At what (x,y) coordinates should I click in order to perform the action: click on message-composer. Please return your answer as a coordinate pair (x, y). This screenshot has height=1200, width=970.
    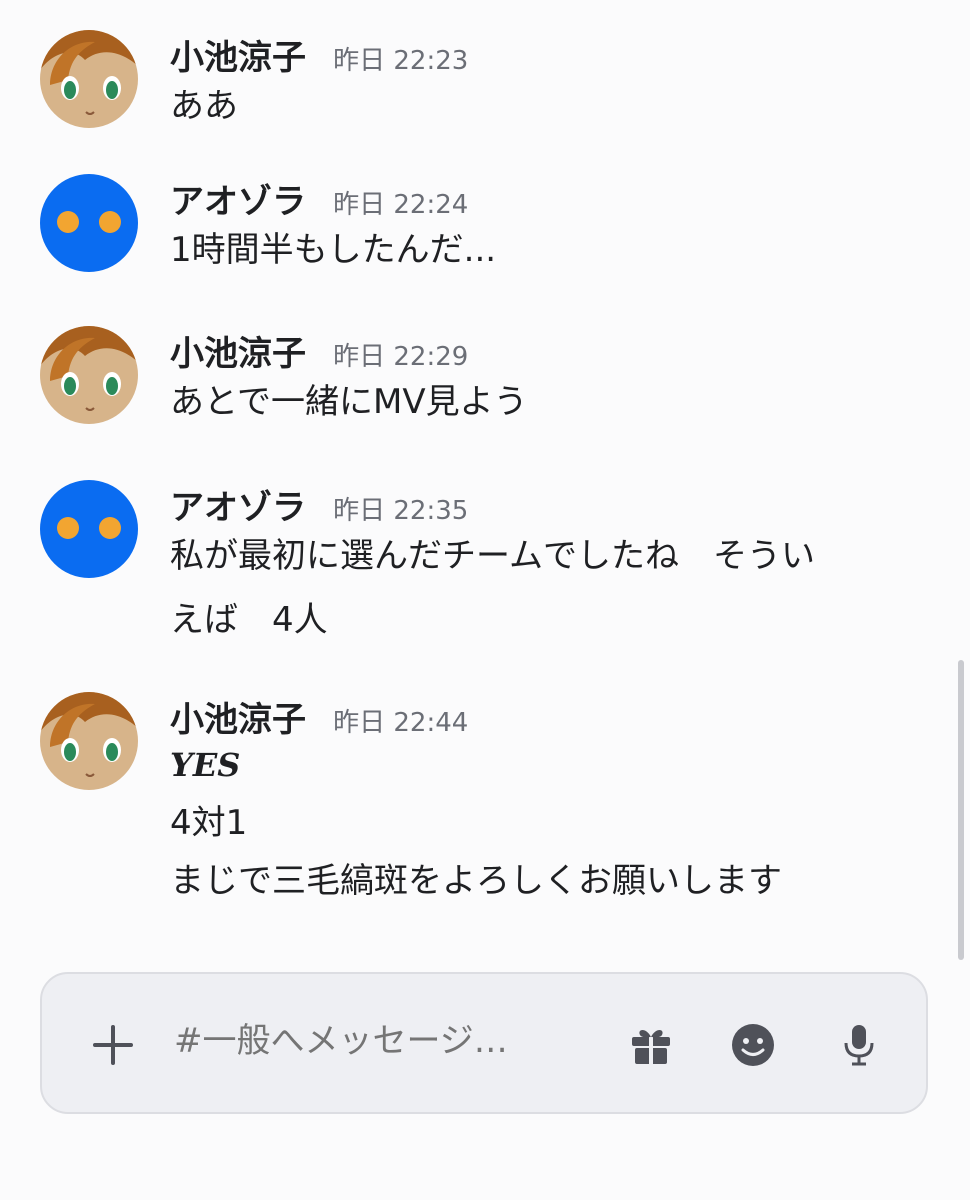
    Looking at the image, I should click on (484, 1043).